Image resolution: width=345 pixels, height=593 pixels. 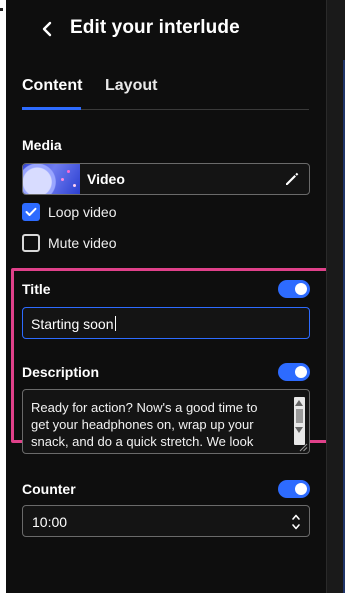 What do you see at coordinates (72, 324) in the screenshot?
I see `title-input-value: Starting soon` at bounding box center [72, 324].